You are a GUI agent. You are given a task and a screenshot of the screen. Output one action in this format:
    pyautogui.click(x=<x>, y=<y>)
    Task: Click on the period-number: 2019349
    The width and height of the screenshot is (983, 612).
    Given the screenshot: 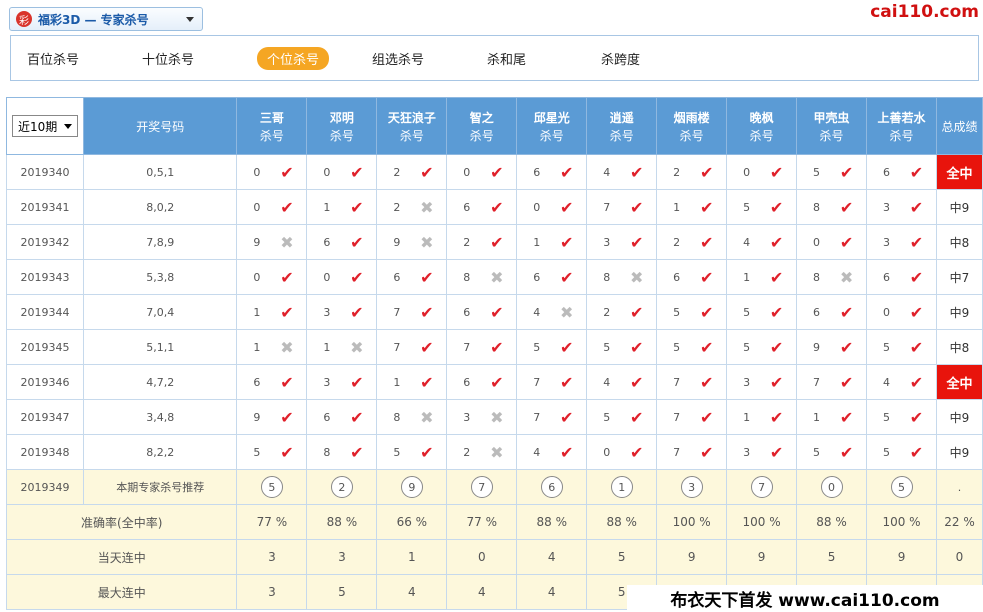 What is the action you would take?
    pyautogui.click(x=45, y=487)
    